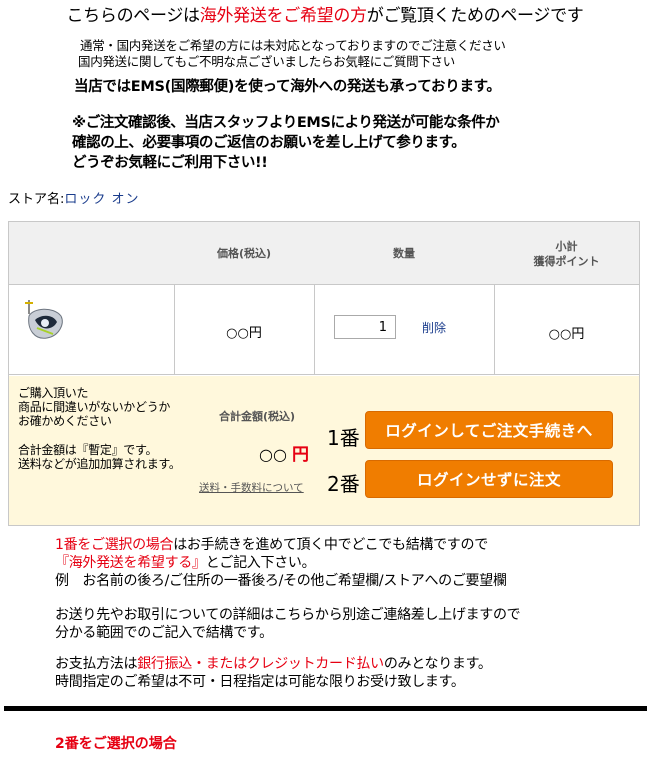 The image size is (650, 757). Describe the element at coordinates (244, 333) in the screenshot. I see `item-price: ○○円` at that location.